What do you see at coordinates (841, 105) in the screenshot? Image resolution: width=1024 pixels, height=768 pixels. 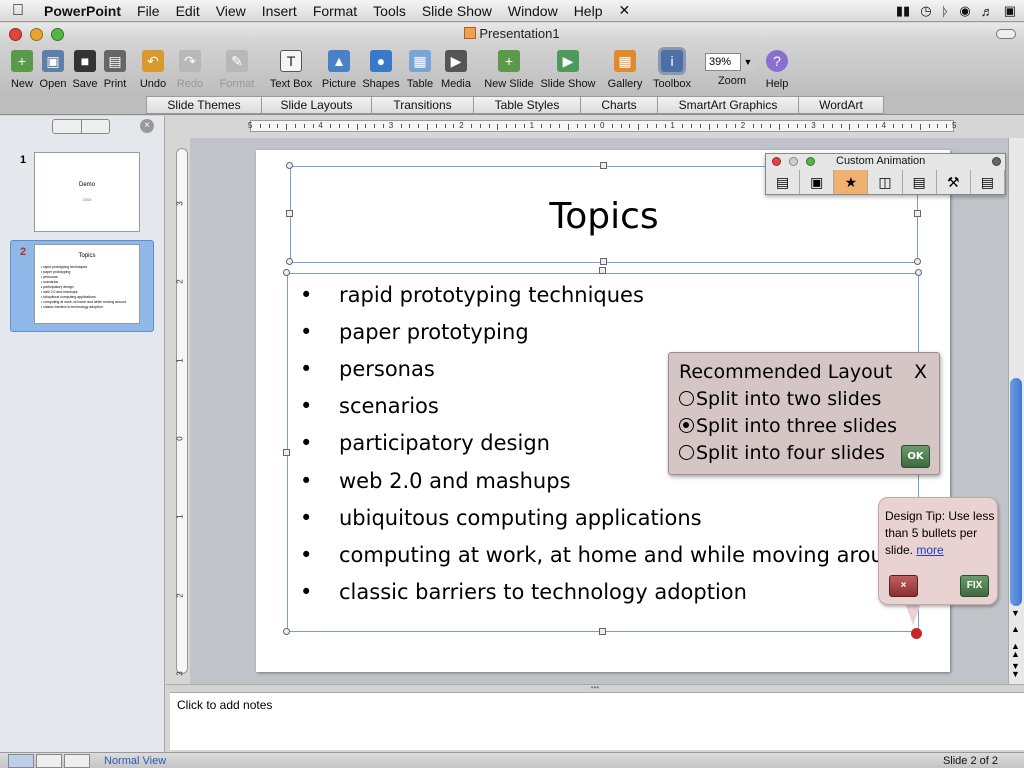 I see `tab-wordart: WordArt` at bounding box center [841, 105].